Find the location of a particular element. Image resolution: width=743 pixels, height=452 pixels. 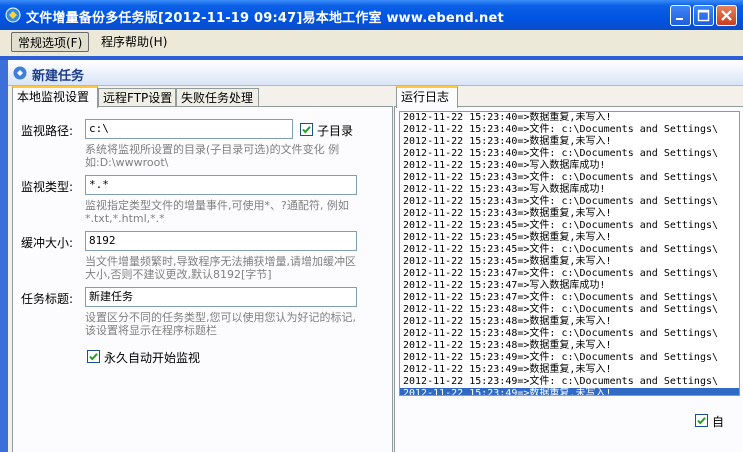

bottom-checkbox-label: 自 is located at coordinates (718, 422).